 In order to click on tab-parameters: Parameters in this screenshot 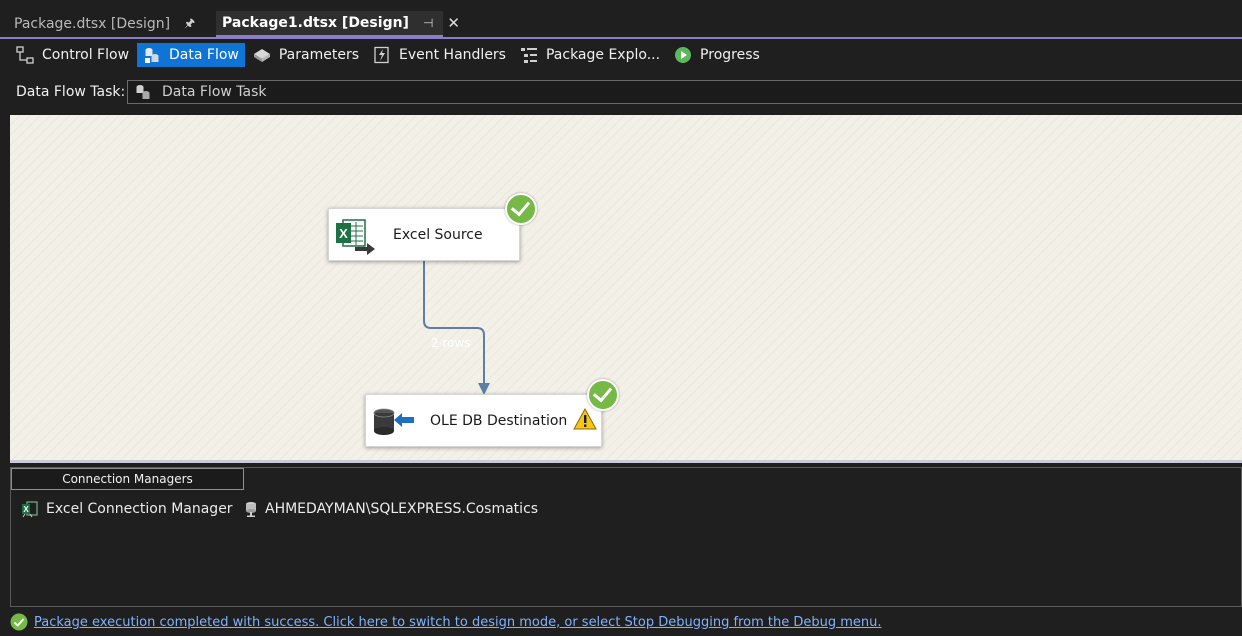, I will do `click(306, 55)`.